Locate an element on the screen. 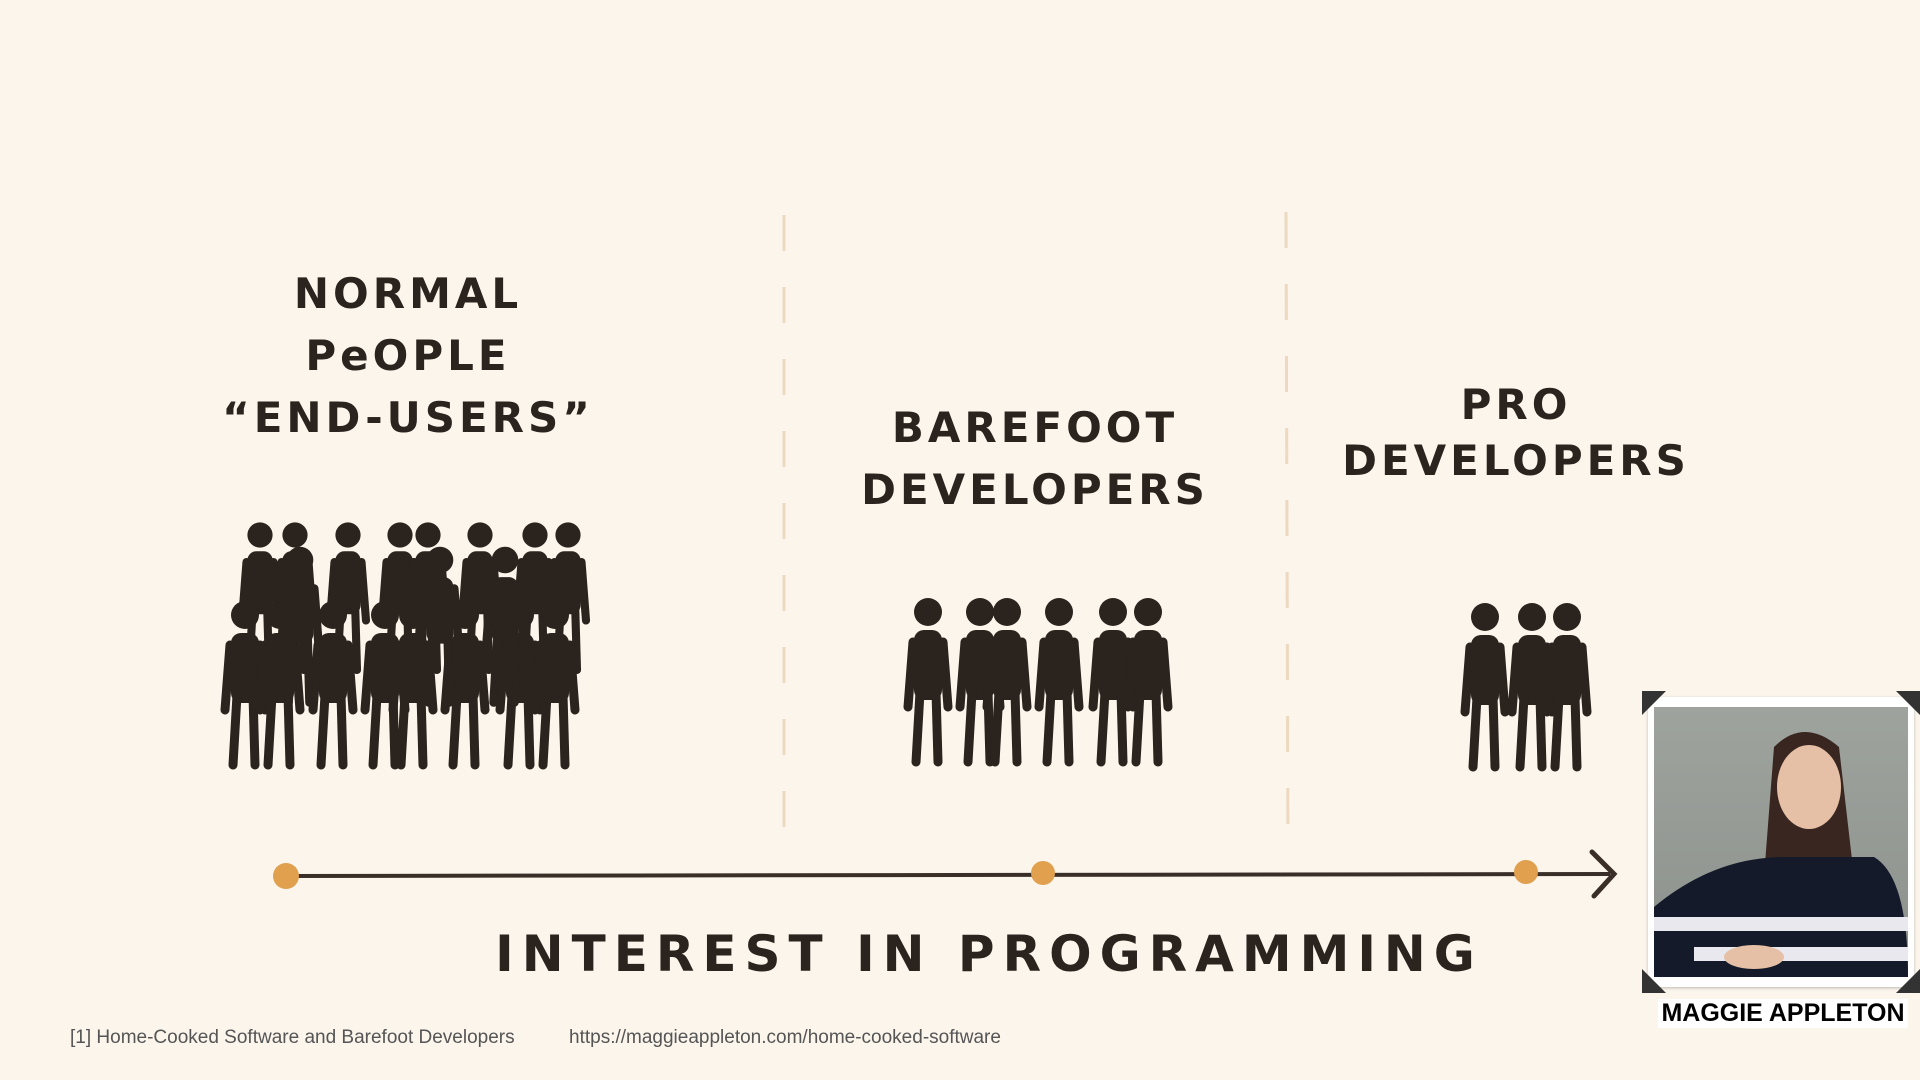 The width and height of the screenshot is (1920, 1080). label-line: BAREFOOT is located at coordinates (1035, 427).